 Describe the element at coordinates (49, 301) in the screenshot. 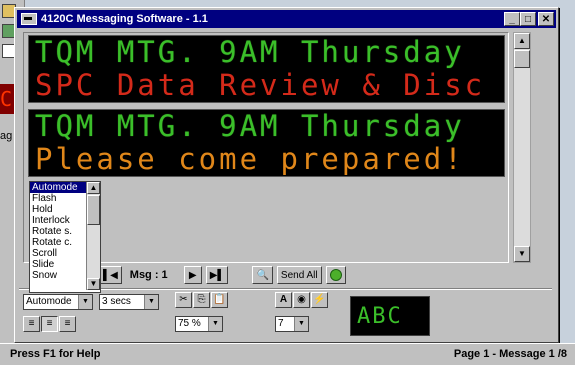

I see `mode-select-value: Automode` at that location.